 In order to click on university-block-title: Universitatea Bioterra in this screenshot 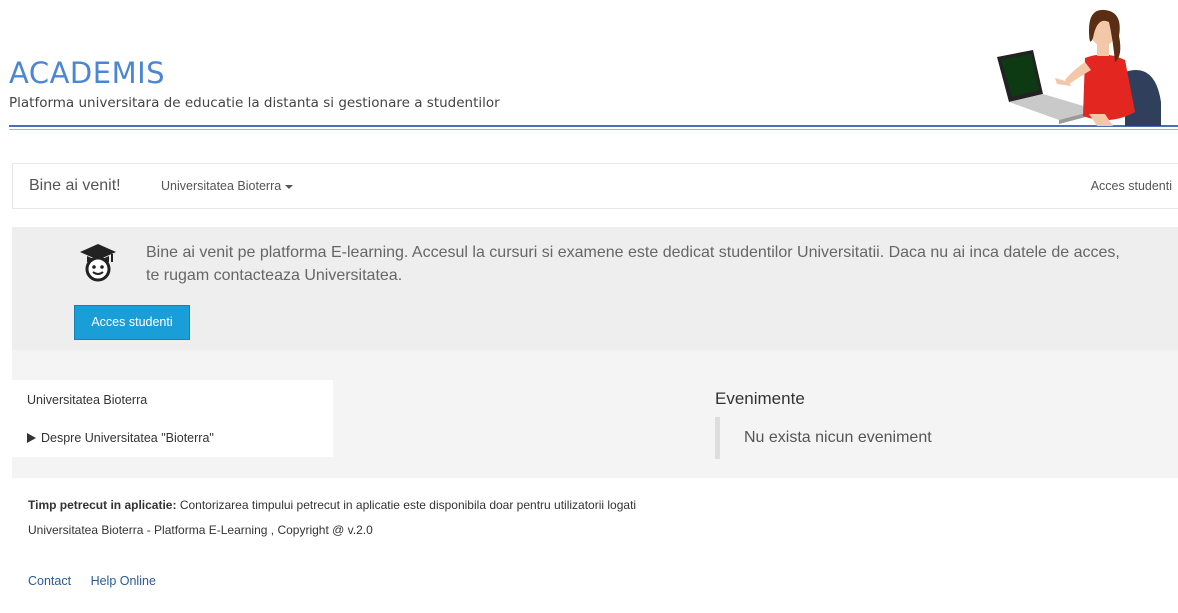, I will do `click(87, 400)`.